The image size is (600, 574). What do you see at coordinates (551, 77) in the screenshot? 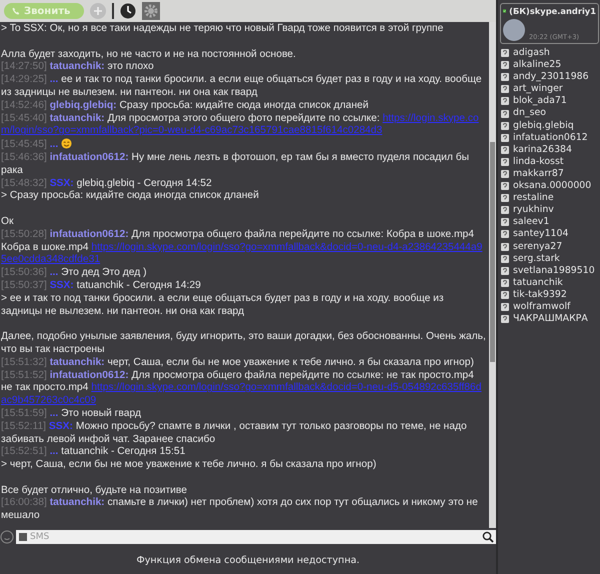
I see `contact-name: andy_23011986` at bounding box center [551, 77].